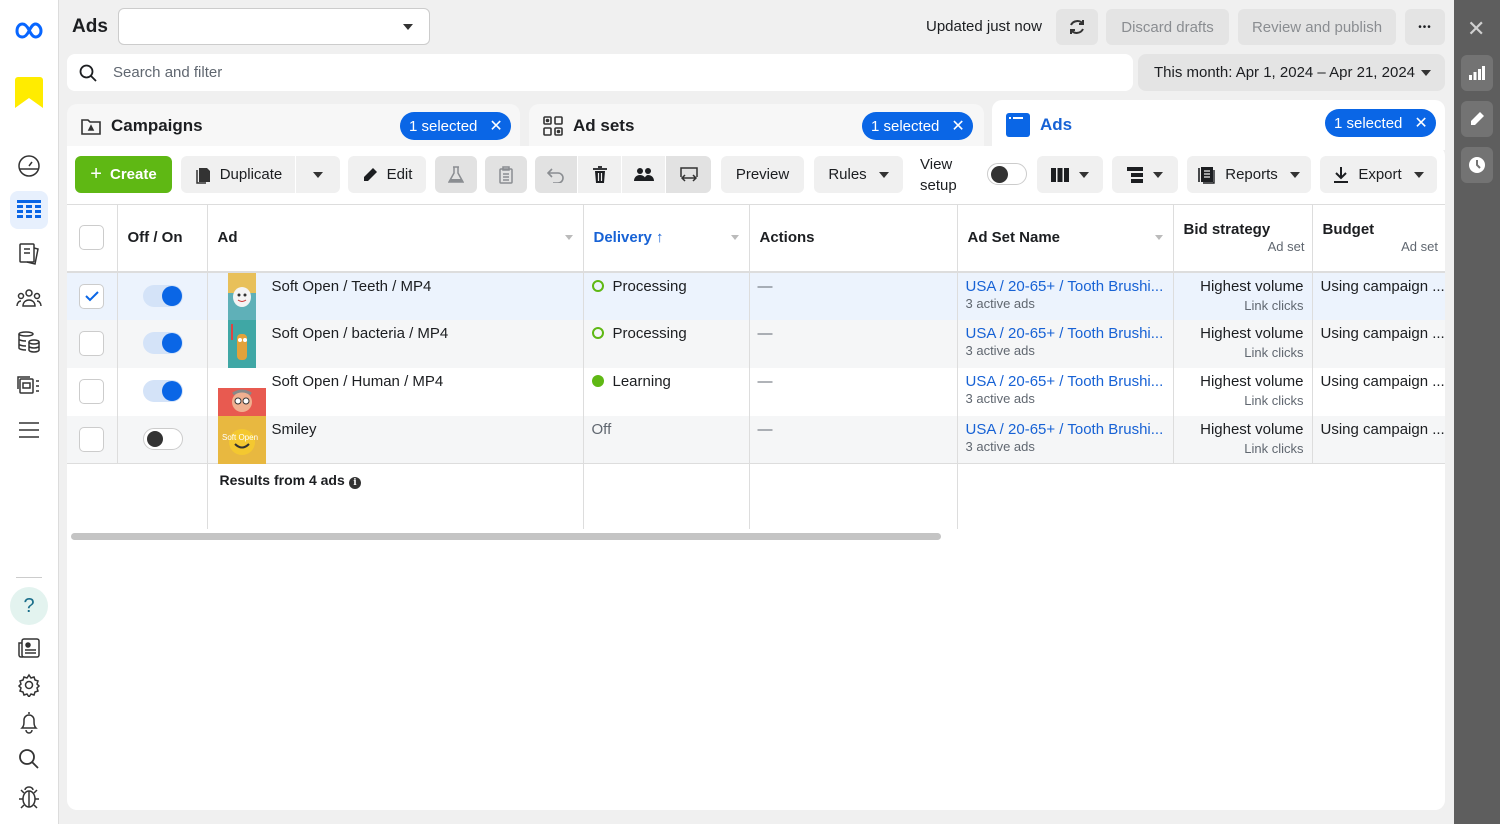 The height and width of the screenshot is (824, 1500). What do you see at coordinates (599, 174) in the screenshot?
I see `delete-button` at bounding box center [599, 174].